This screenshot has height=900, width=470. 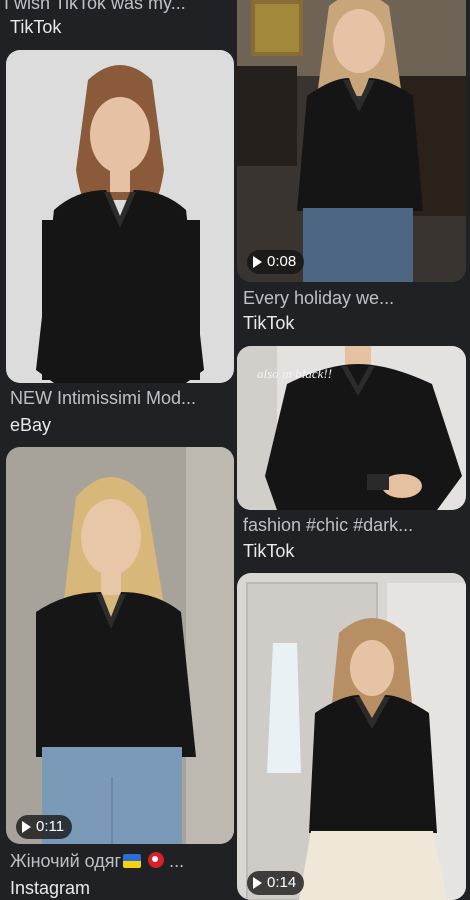 I want to click on video-duration-badge: 0:08, so click(x=276, y=262).